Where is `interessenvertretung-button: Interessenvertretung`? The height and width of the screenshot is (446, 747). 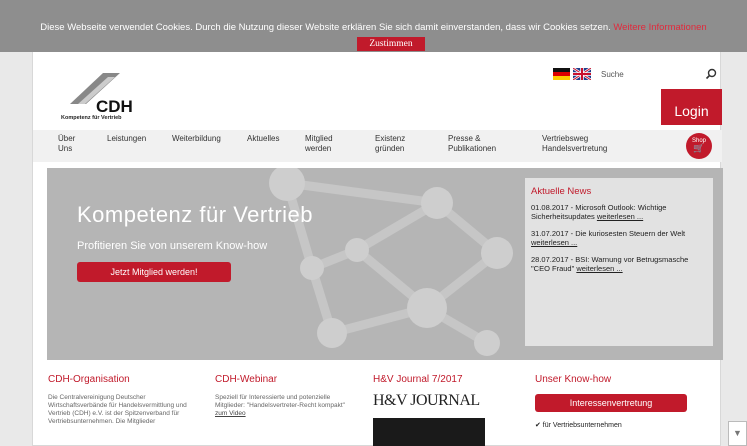 interessenvertretung-button: Interessenvertretung is located at coordinates (611, 403).